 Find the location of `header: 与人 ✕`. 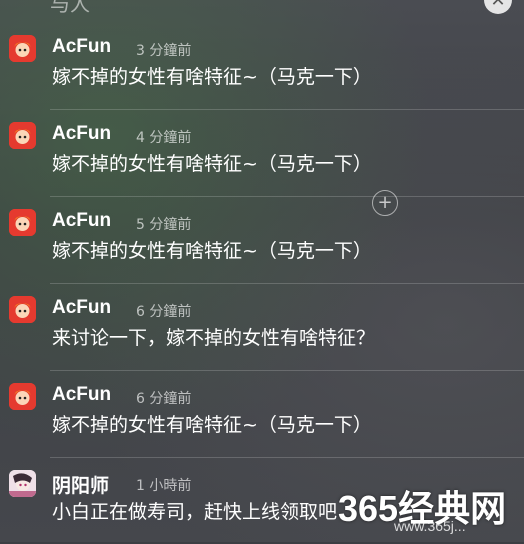

header: 与人 ✕ is located at coordinates (262, 11).